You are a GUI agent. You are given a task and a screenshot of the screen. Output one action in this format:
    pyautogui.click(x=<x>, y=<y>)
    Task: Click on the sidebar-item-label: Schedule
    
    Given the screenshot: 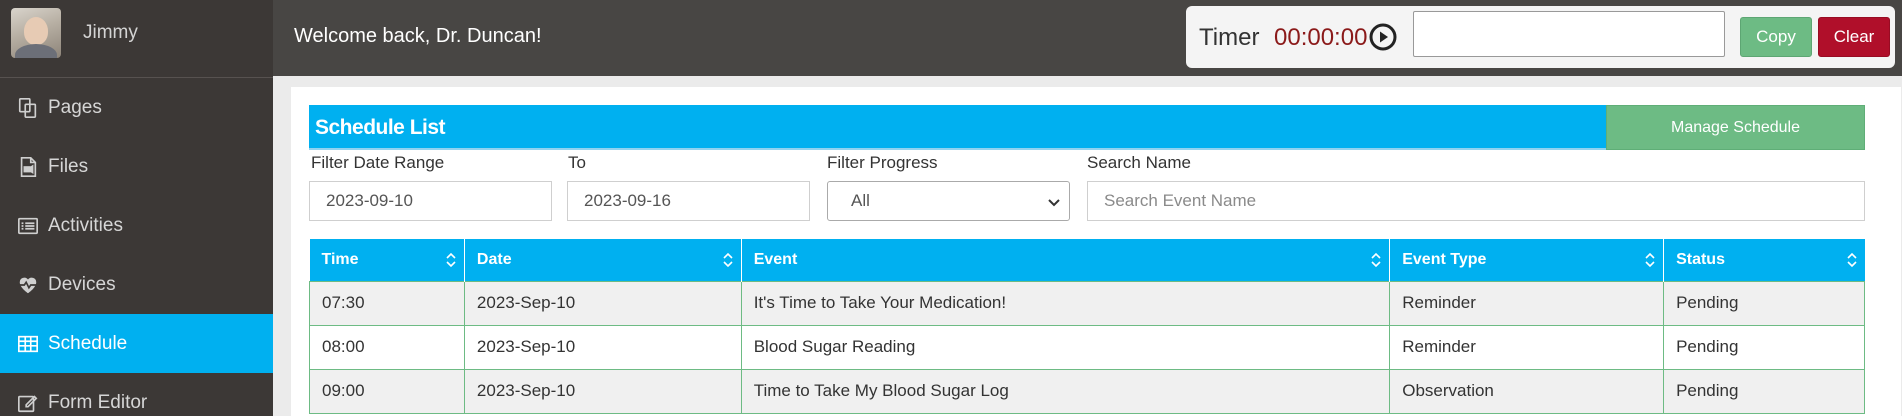 What is the action you would take?
    pyautogui.click(x=88, y=343)
    